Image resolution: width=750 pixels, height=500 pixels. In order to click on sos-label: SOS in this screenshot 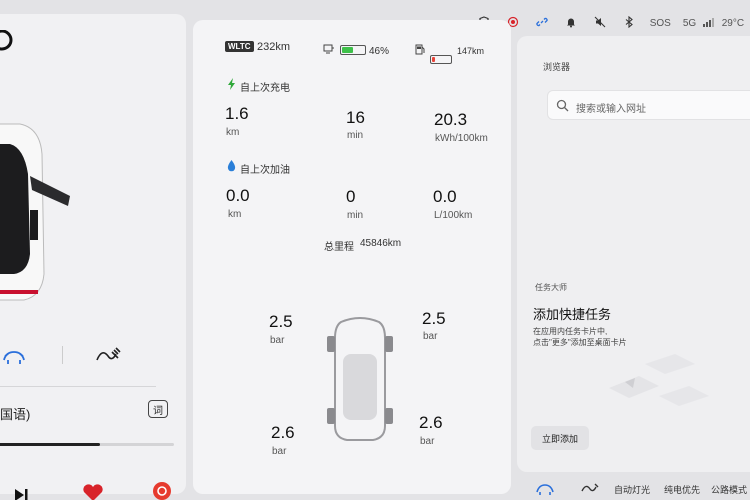, I will do `click(660, 23)`.